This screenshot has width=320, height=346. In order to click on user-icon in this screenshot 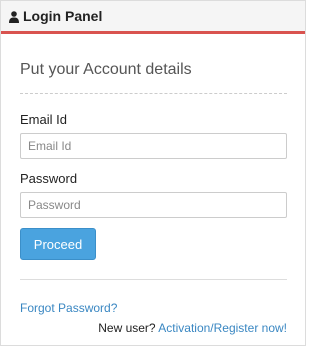, I will do `click(14, 16)`.